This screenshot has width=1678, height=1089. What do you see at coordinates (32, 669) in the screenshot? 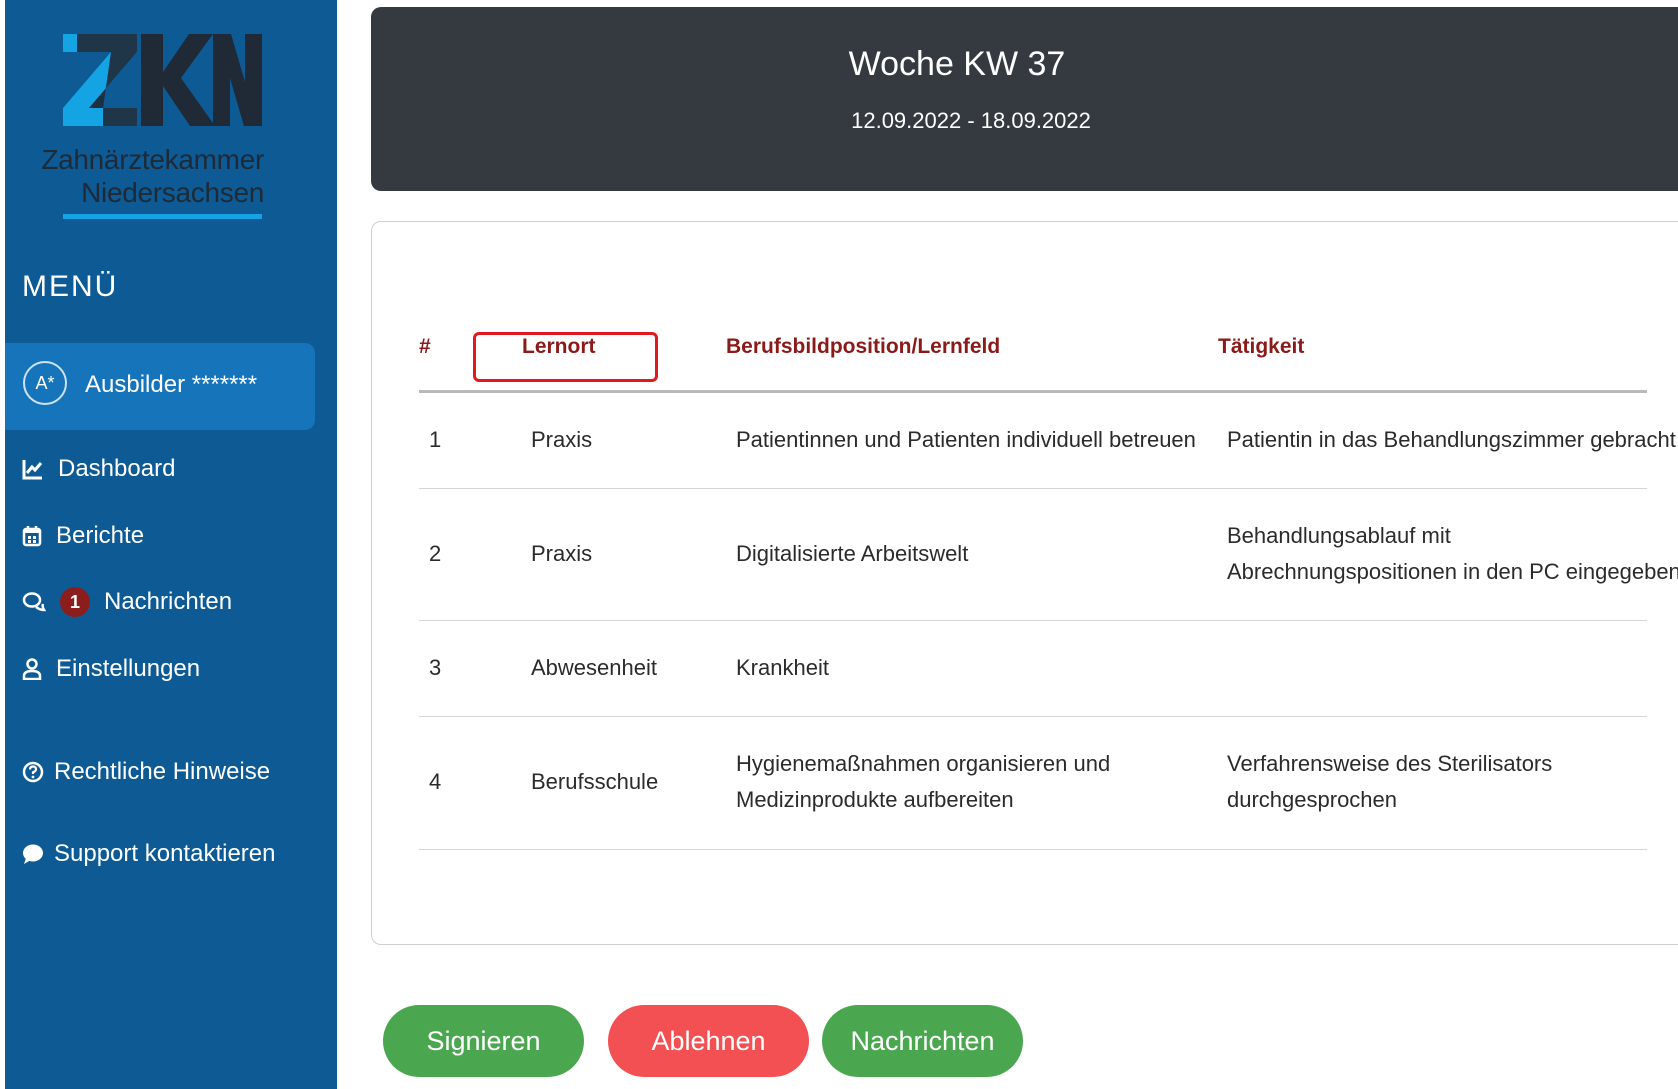
I see `user-icon` at bounding box center [32, 669].